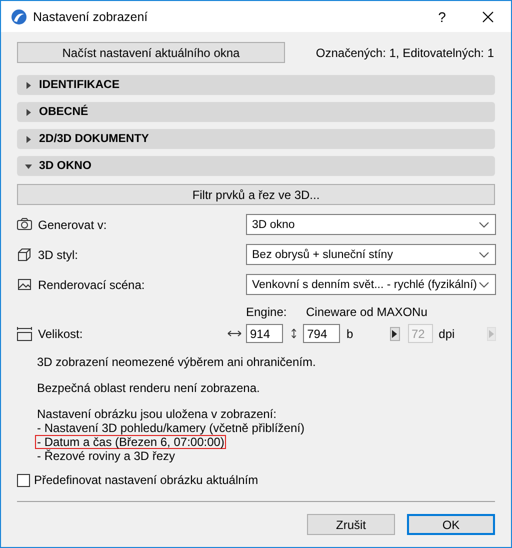 The width and height of the screenshot is (512, 548). Describe the element at coordinates (60, 333) in the screenshot. I see `field-label: Velikost:` at that location.